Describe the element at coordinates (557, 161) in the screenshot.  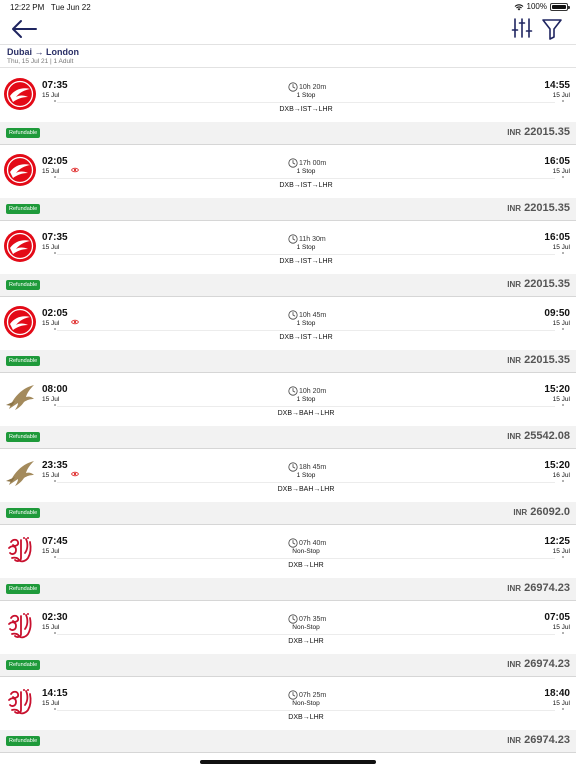
I see `arrival-time: 16:05` at that location.